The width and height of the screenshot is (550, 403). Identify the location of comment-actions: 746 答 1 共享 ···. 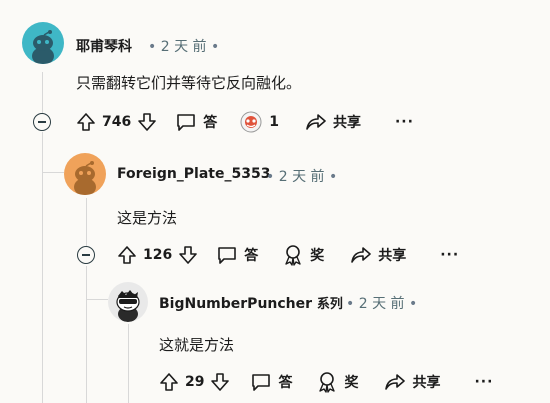
(245, 122).